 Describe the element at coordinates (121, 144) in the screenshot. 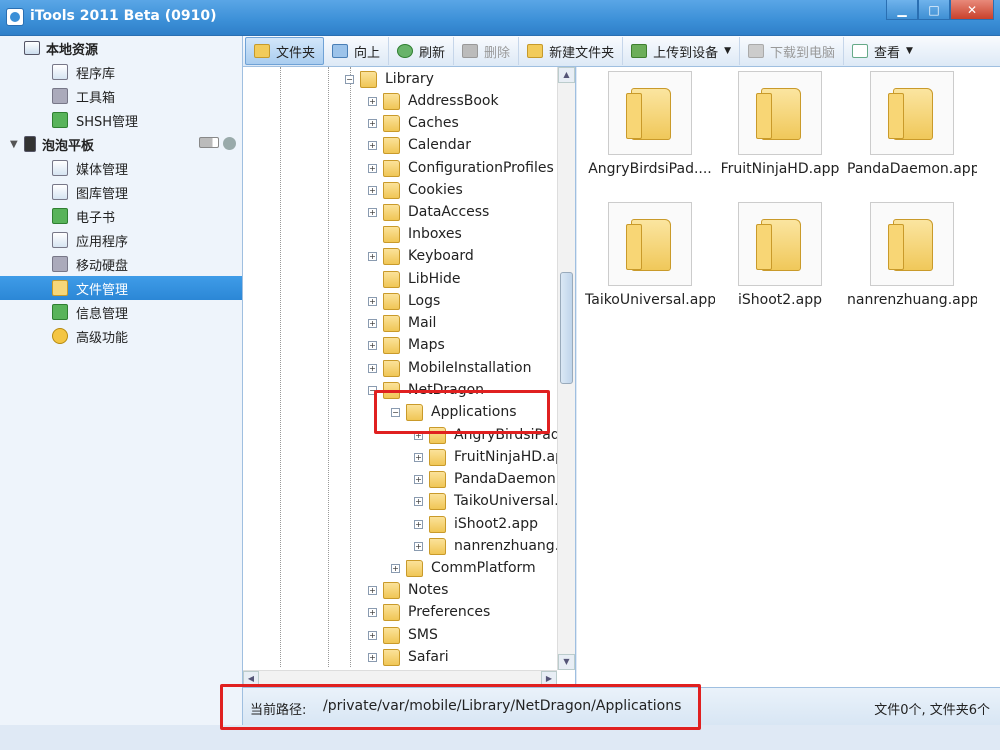

I see `sidebar-group-device: ▼ 泡泡平板` at that location.